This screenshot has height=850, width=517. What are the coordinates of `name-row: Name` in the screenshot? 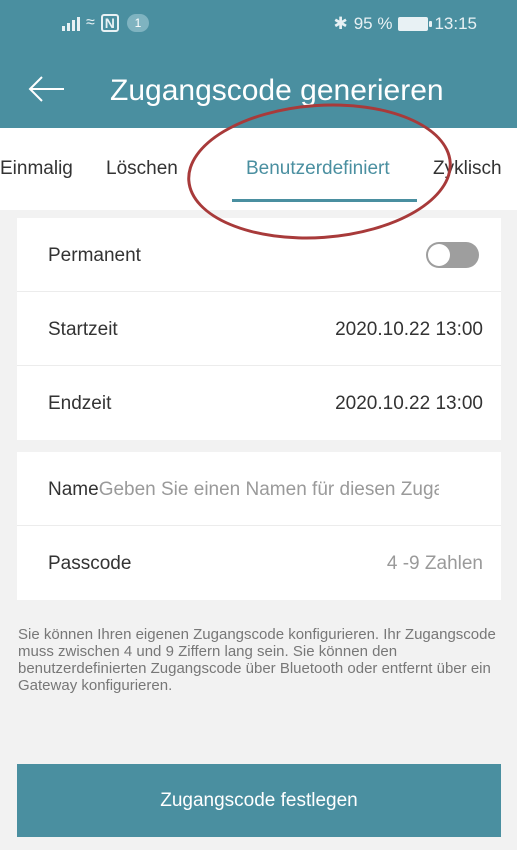 It's located at (259, 489).